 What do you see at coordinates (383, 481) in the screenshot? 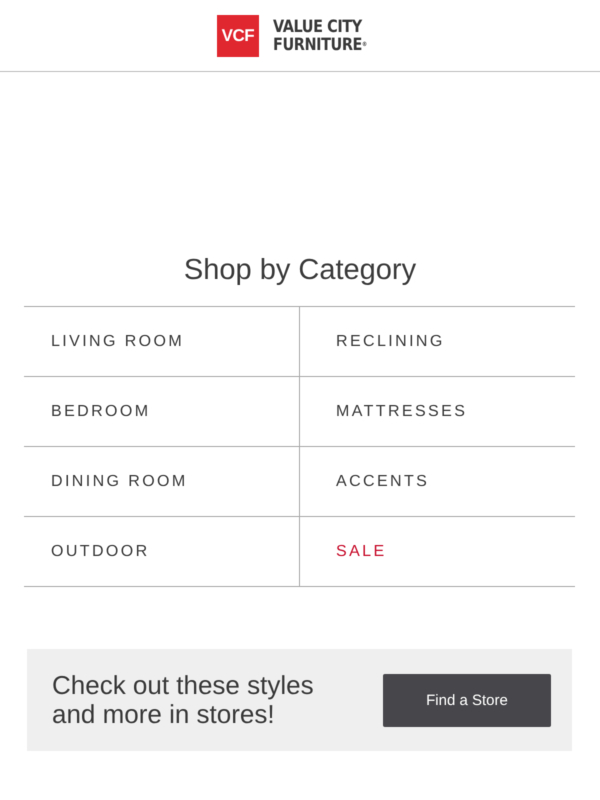
I see `category-link: ACCENTS` at bounding box center [383, 481].